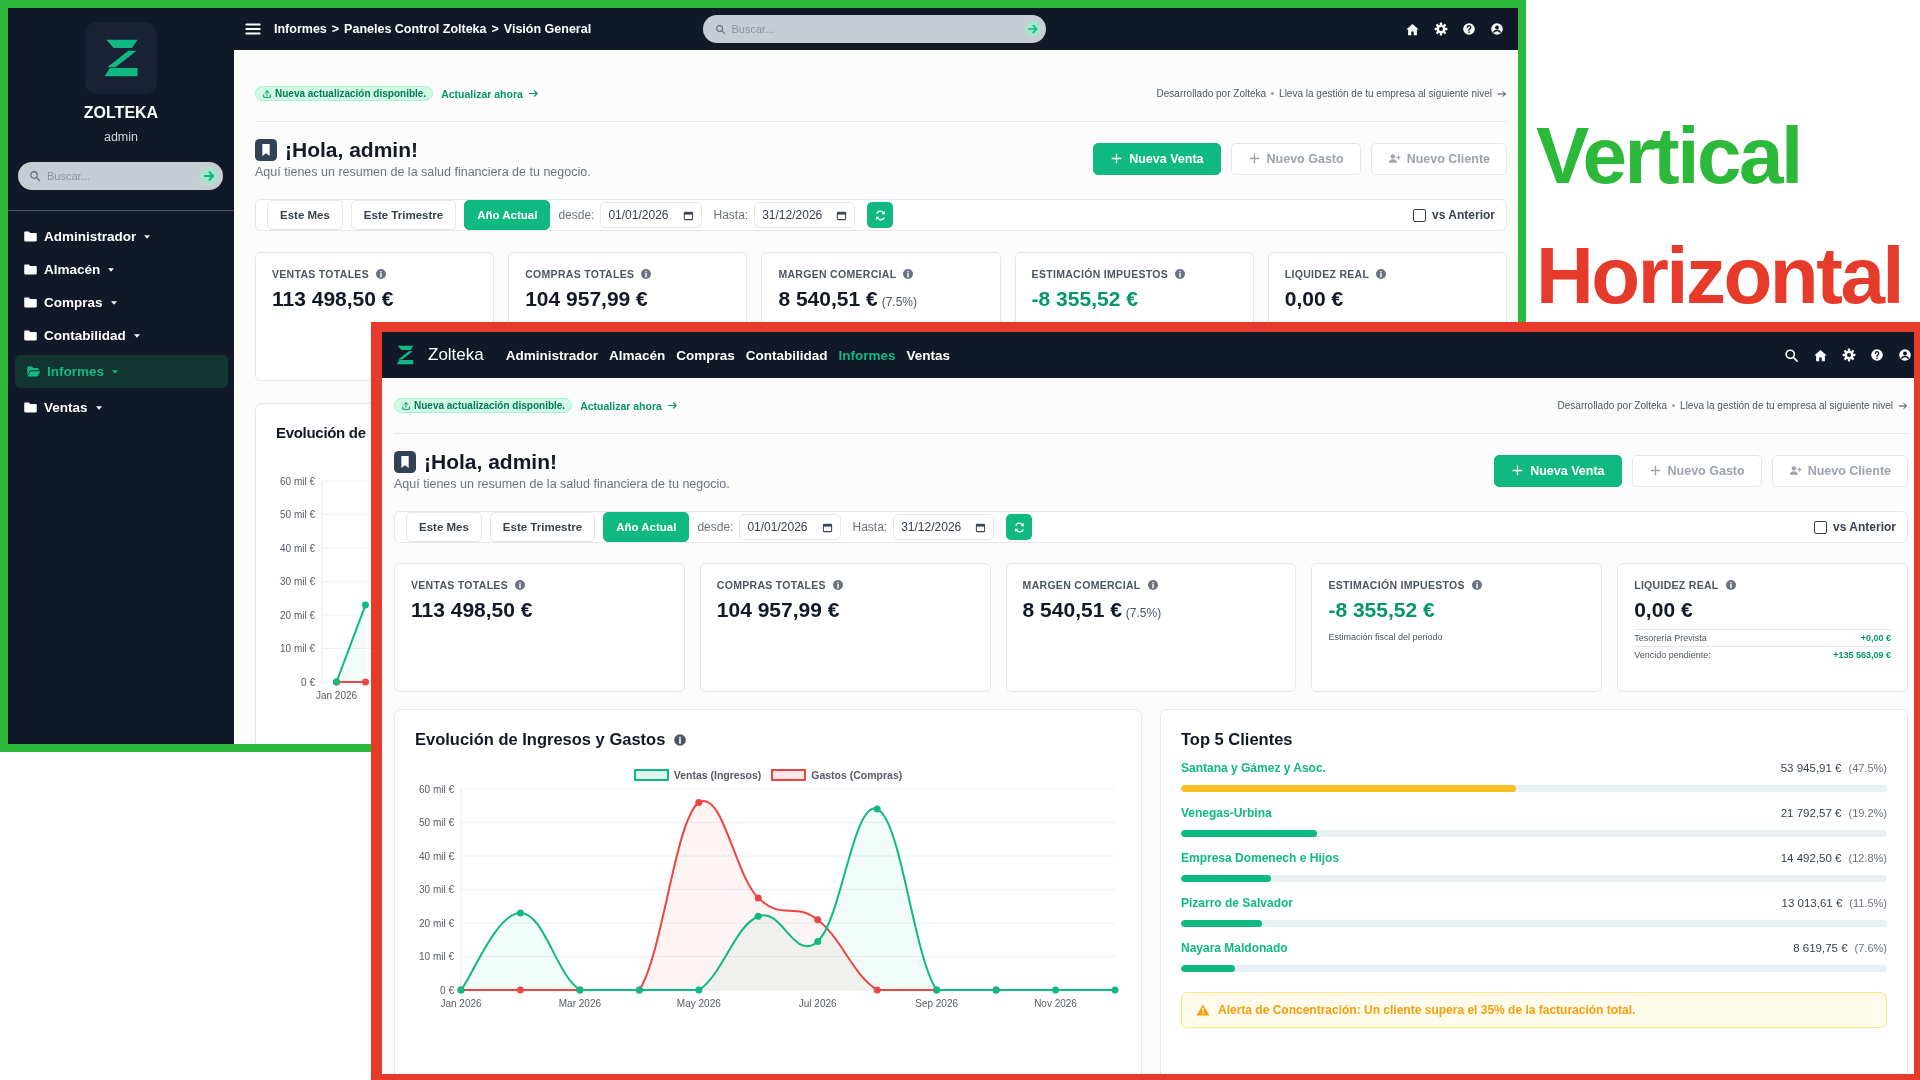 The image size is (1920, 1080). What do you see at coordinates (928, 355) in the screenshot?
I see `nav-link: Ventas` at bounding box center [928, 355].